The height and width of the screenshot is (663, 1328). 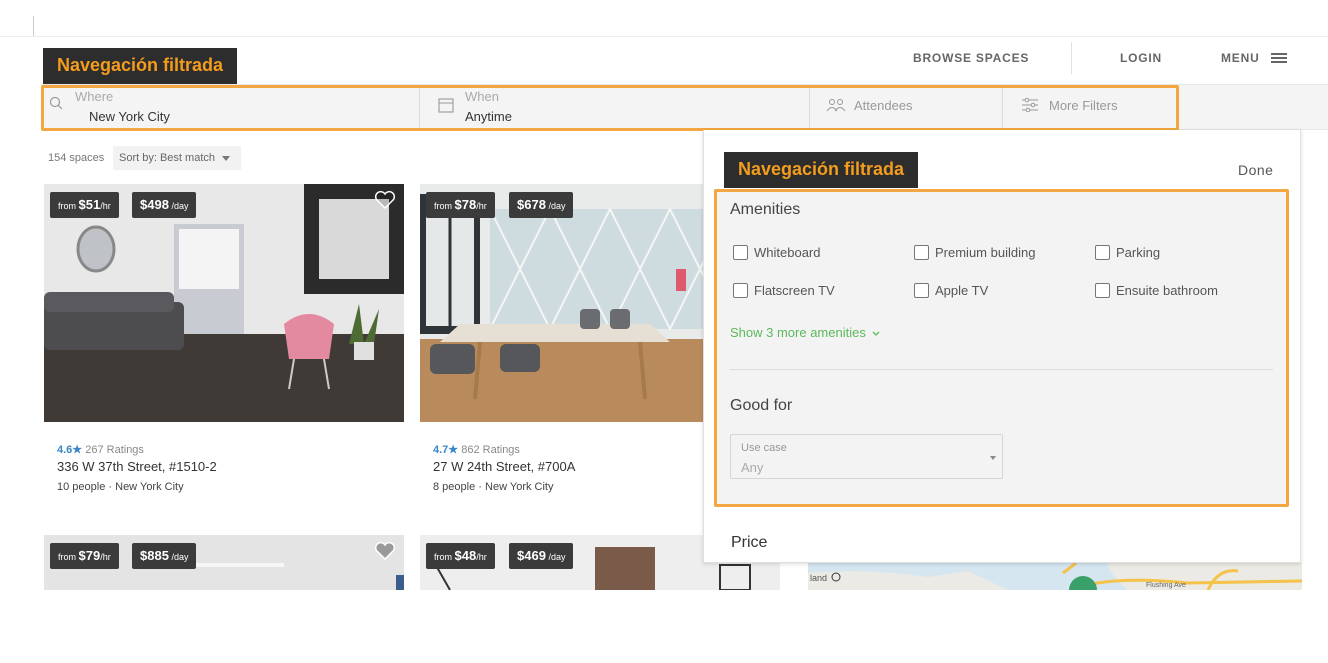 What do you see at coordinates (454, 487) in the screenshot?
I see `capacity: 8 people` at bounding box center [454, 487].